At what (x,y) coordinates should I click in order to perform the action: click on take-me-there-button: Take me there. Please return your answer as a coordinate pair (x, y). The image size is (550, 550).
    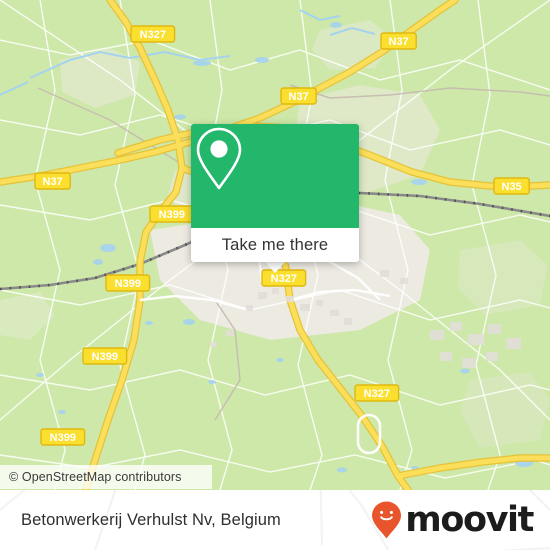
    Looking at the image, I should click on (275, 245).